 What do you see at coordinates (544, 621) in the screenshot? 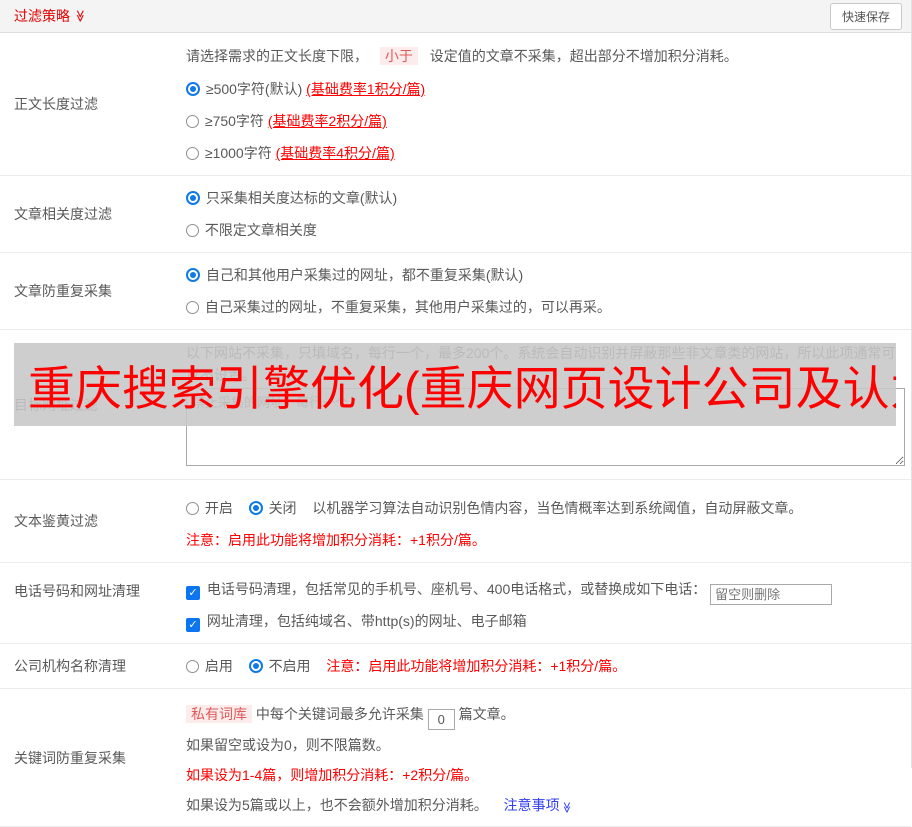
I see `url-clean-line: ✓ 网址清理，包括纯域名、带http(s)的网址、电子邮箱` at bounding box center [544, 621].